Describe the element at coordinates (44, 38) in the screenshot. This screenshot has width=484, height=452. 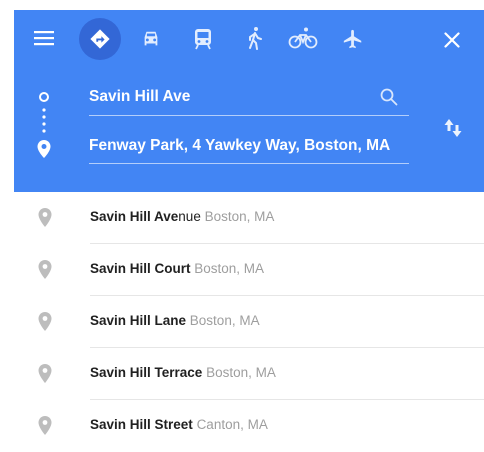
I see `menu-icon` at that location.